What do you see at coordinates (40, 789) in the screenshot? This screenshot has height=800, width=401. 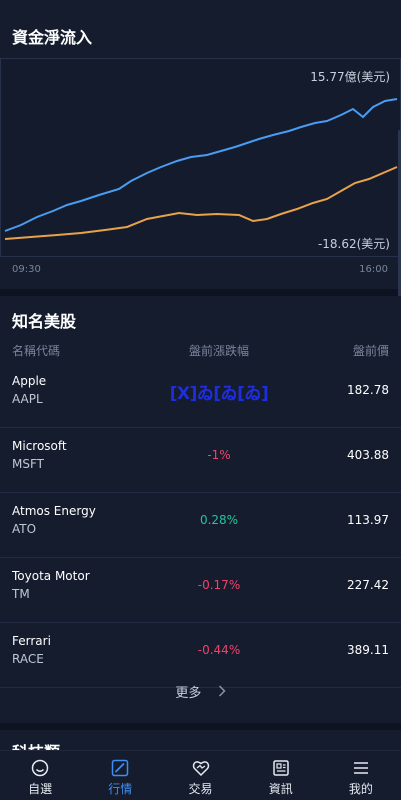 I see `tab-label: 自選` at bounding box center [40, 789].